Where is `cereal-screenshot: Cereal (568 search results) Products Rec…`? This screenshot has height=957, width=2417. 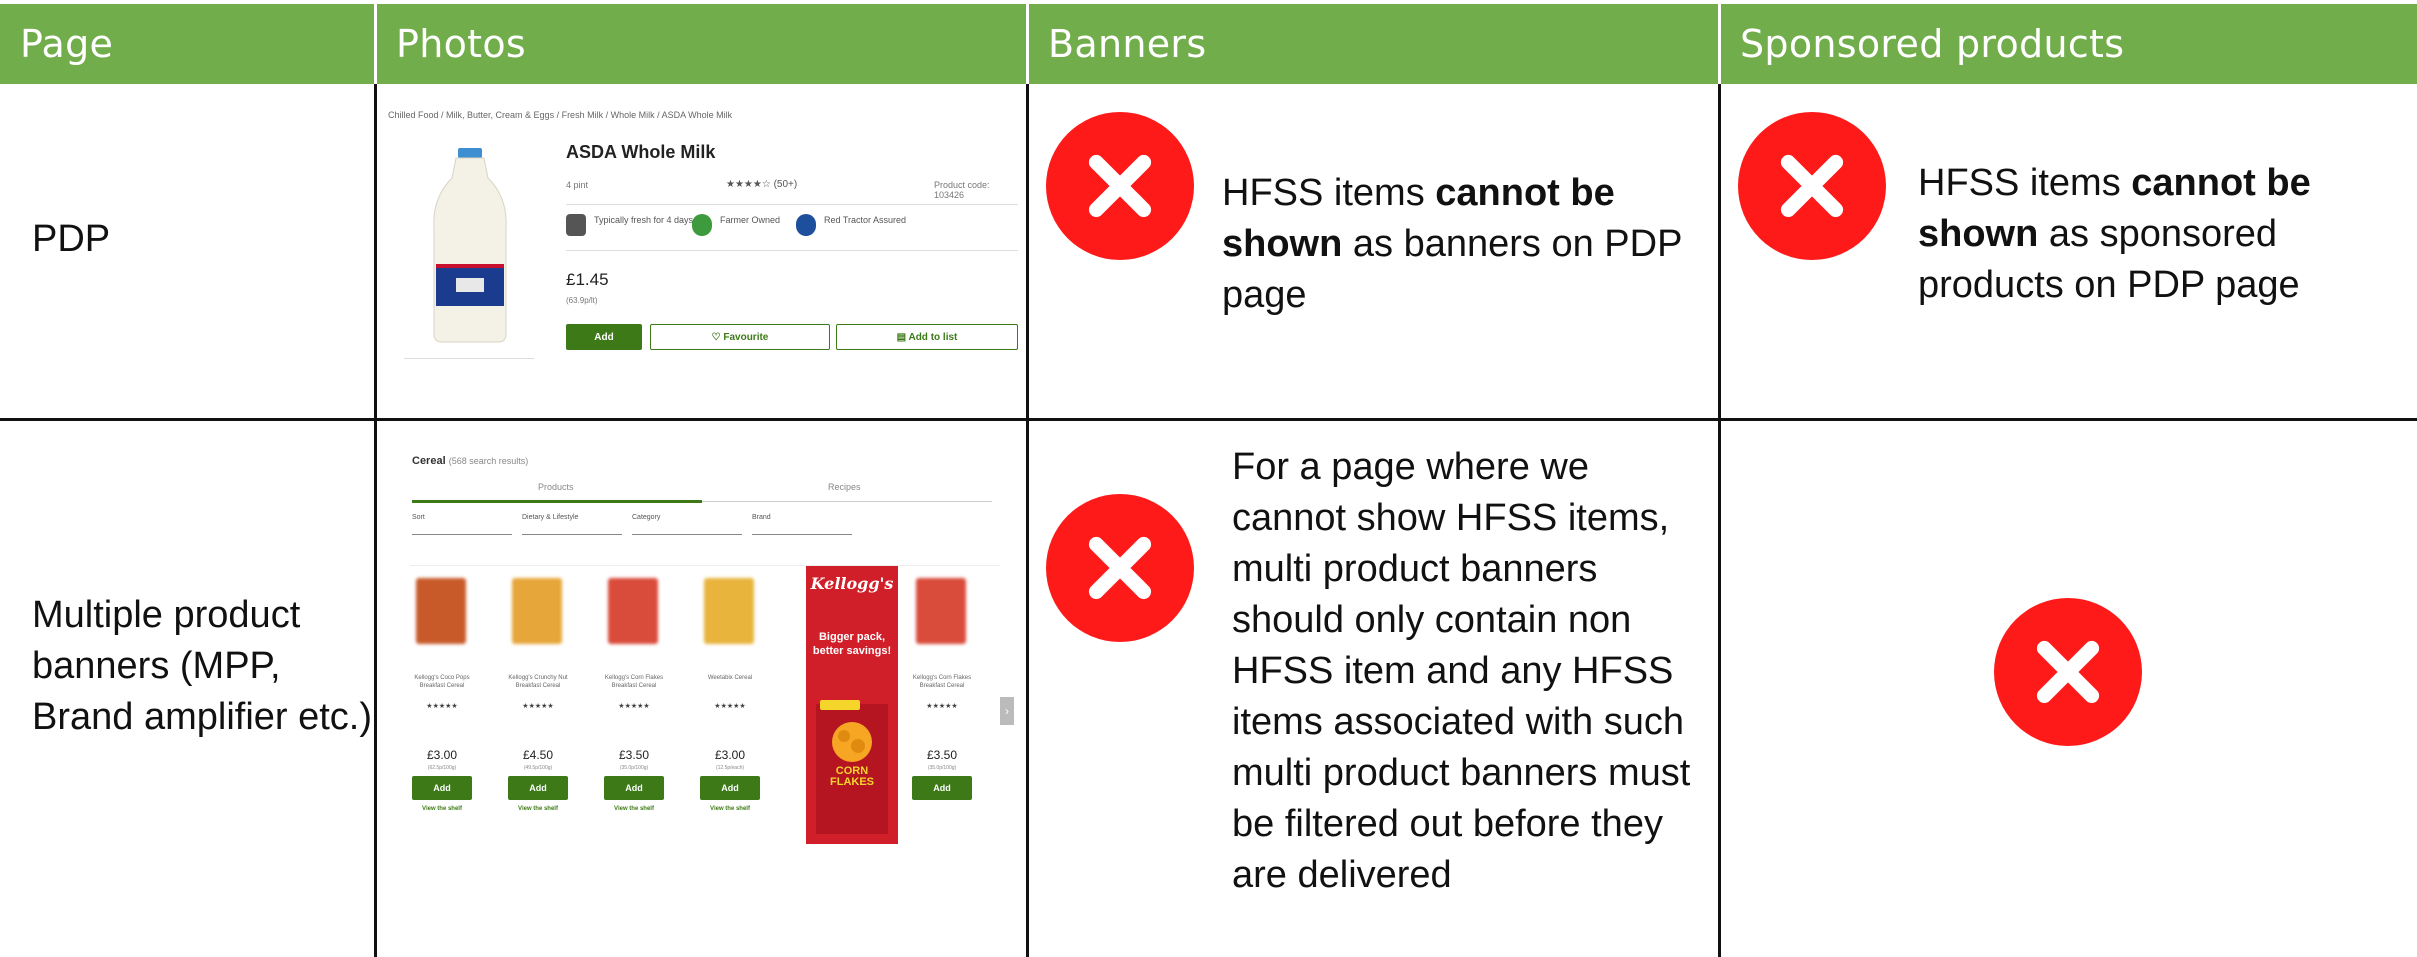
cereal-screenshot: Cereal (568 search results) Products Rec… is located at coordinates (706, 650).